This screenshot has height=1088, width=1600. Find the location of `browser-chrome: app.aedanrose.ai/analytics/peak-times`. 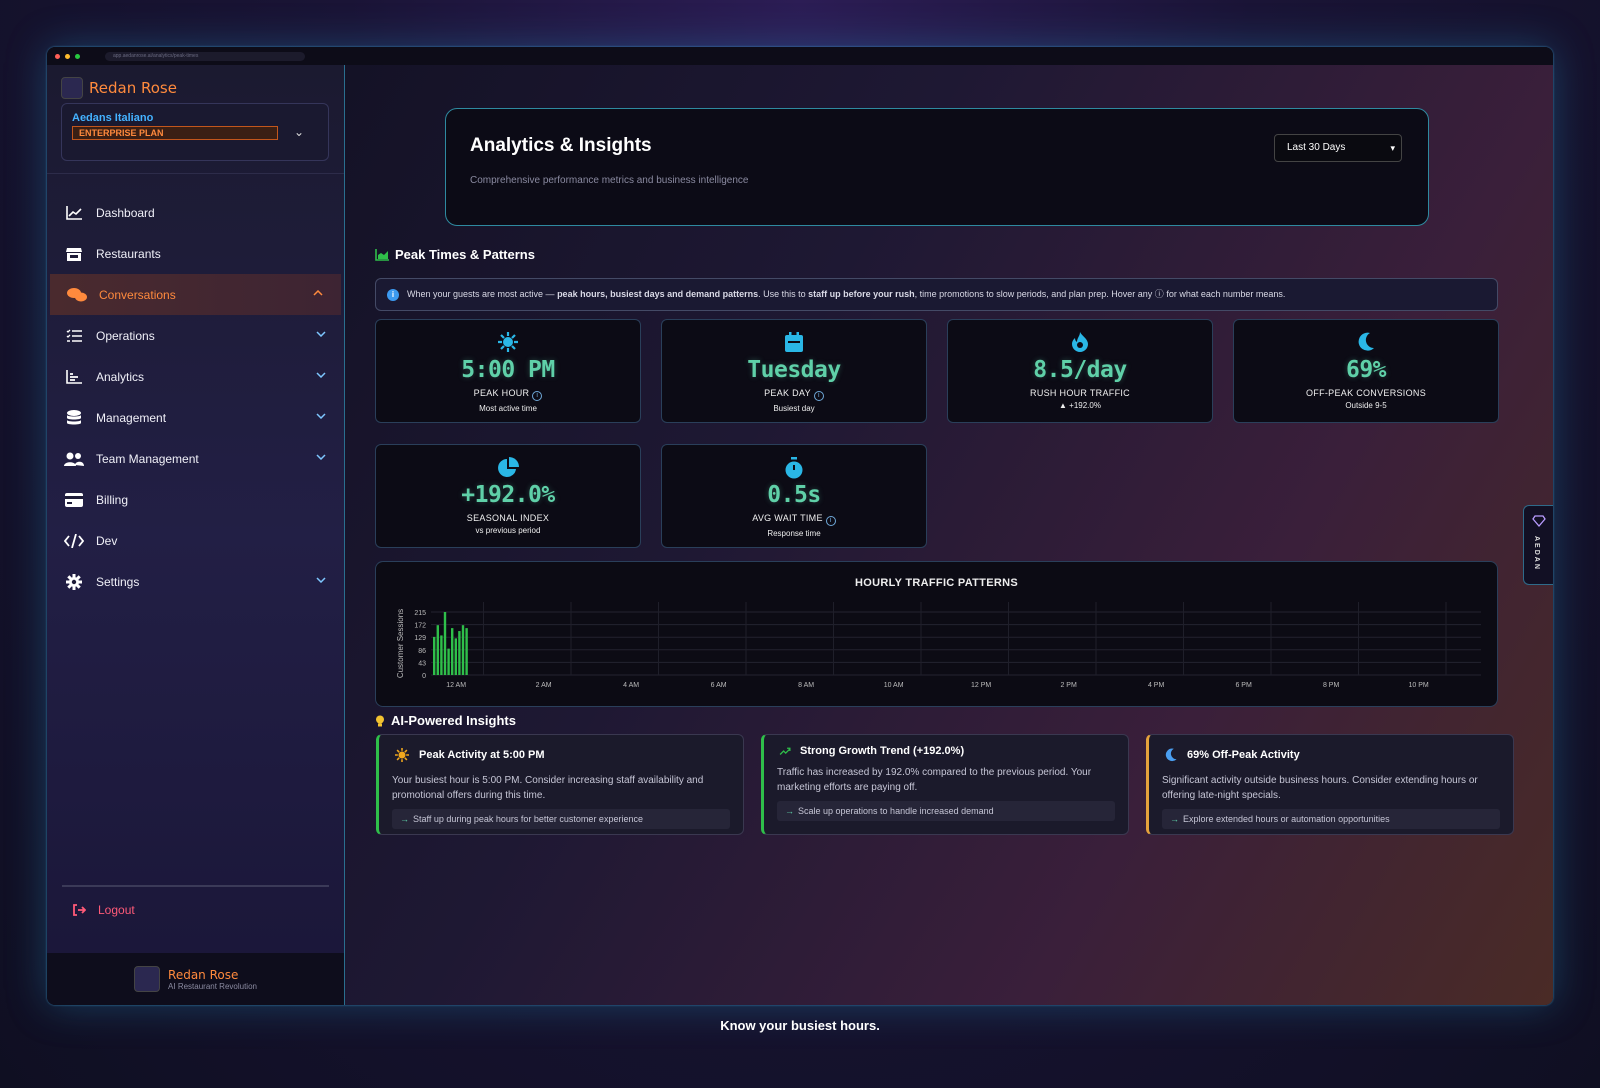

browser-chrome: app.aedanrose.ai/analytics/peak-times is located at coordinates (800, 56).